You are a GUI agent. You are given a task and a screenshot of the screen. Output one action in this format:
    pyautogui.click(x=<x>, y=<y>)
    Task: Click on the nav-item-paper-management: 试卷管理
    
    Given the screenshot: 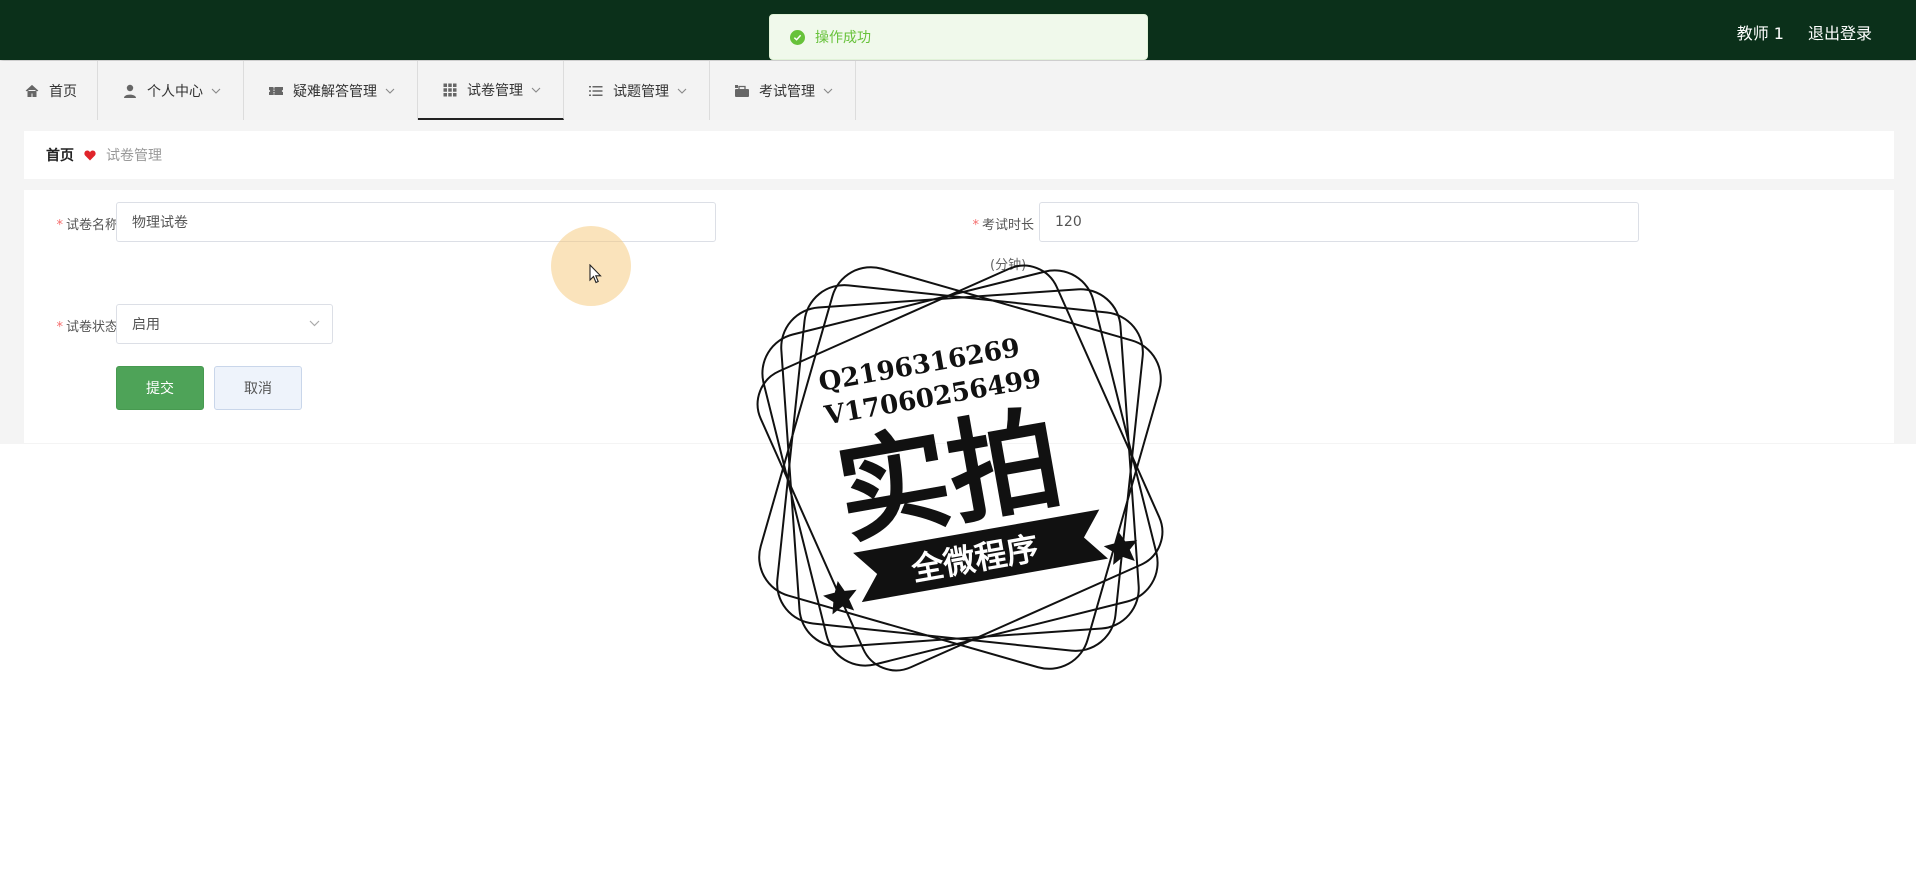 What is the action you would take?
    pyautogui.click(x=491, y=90)
    